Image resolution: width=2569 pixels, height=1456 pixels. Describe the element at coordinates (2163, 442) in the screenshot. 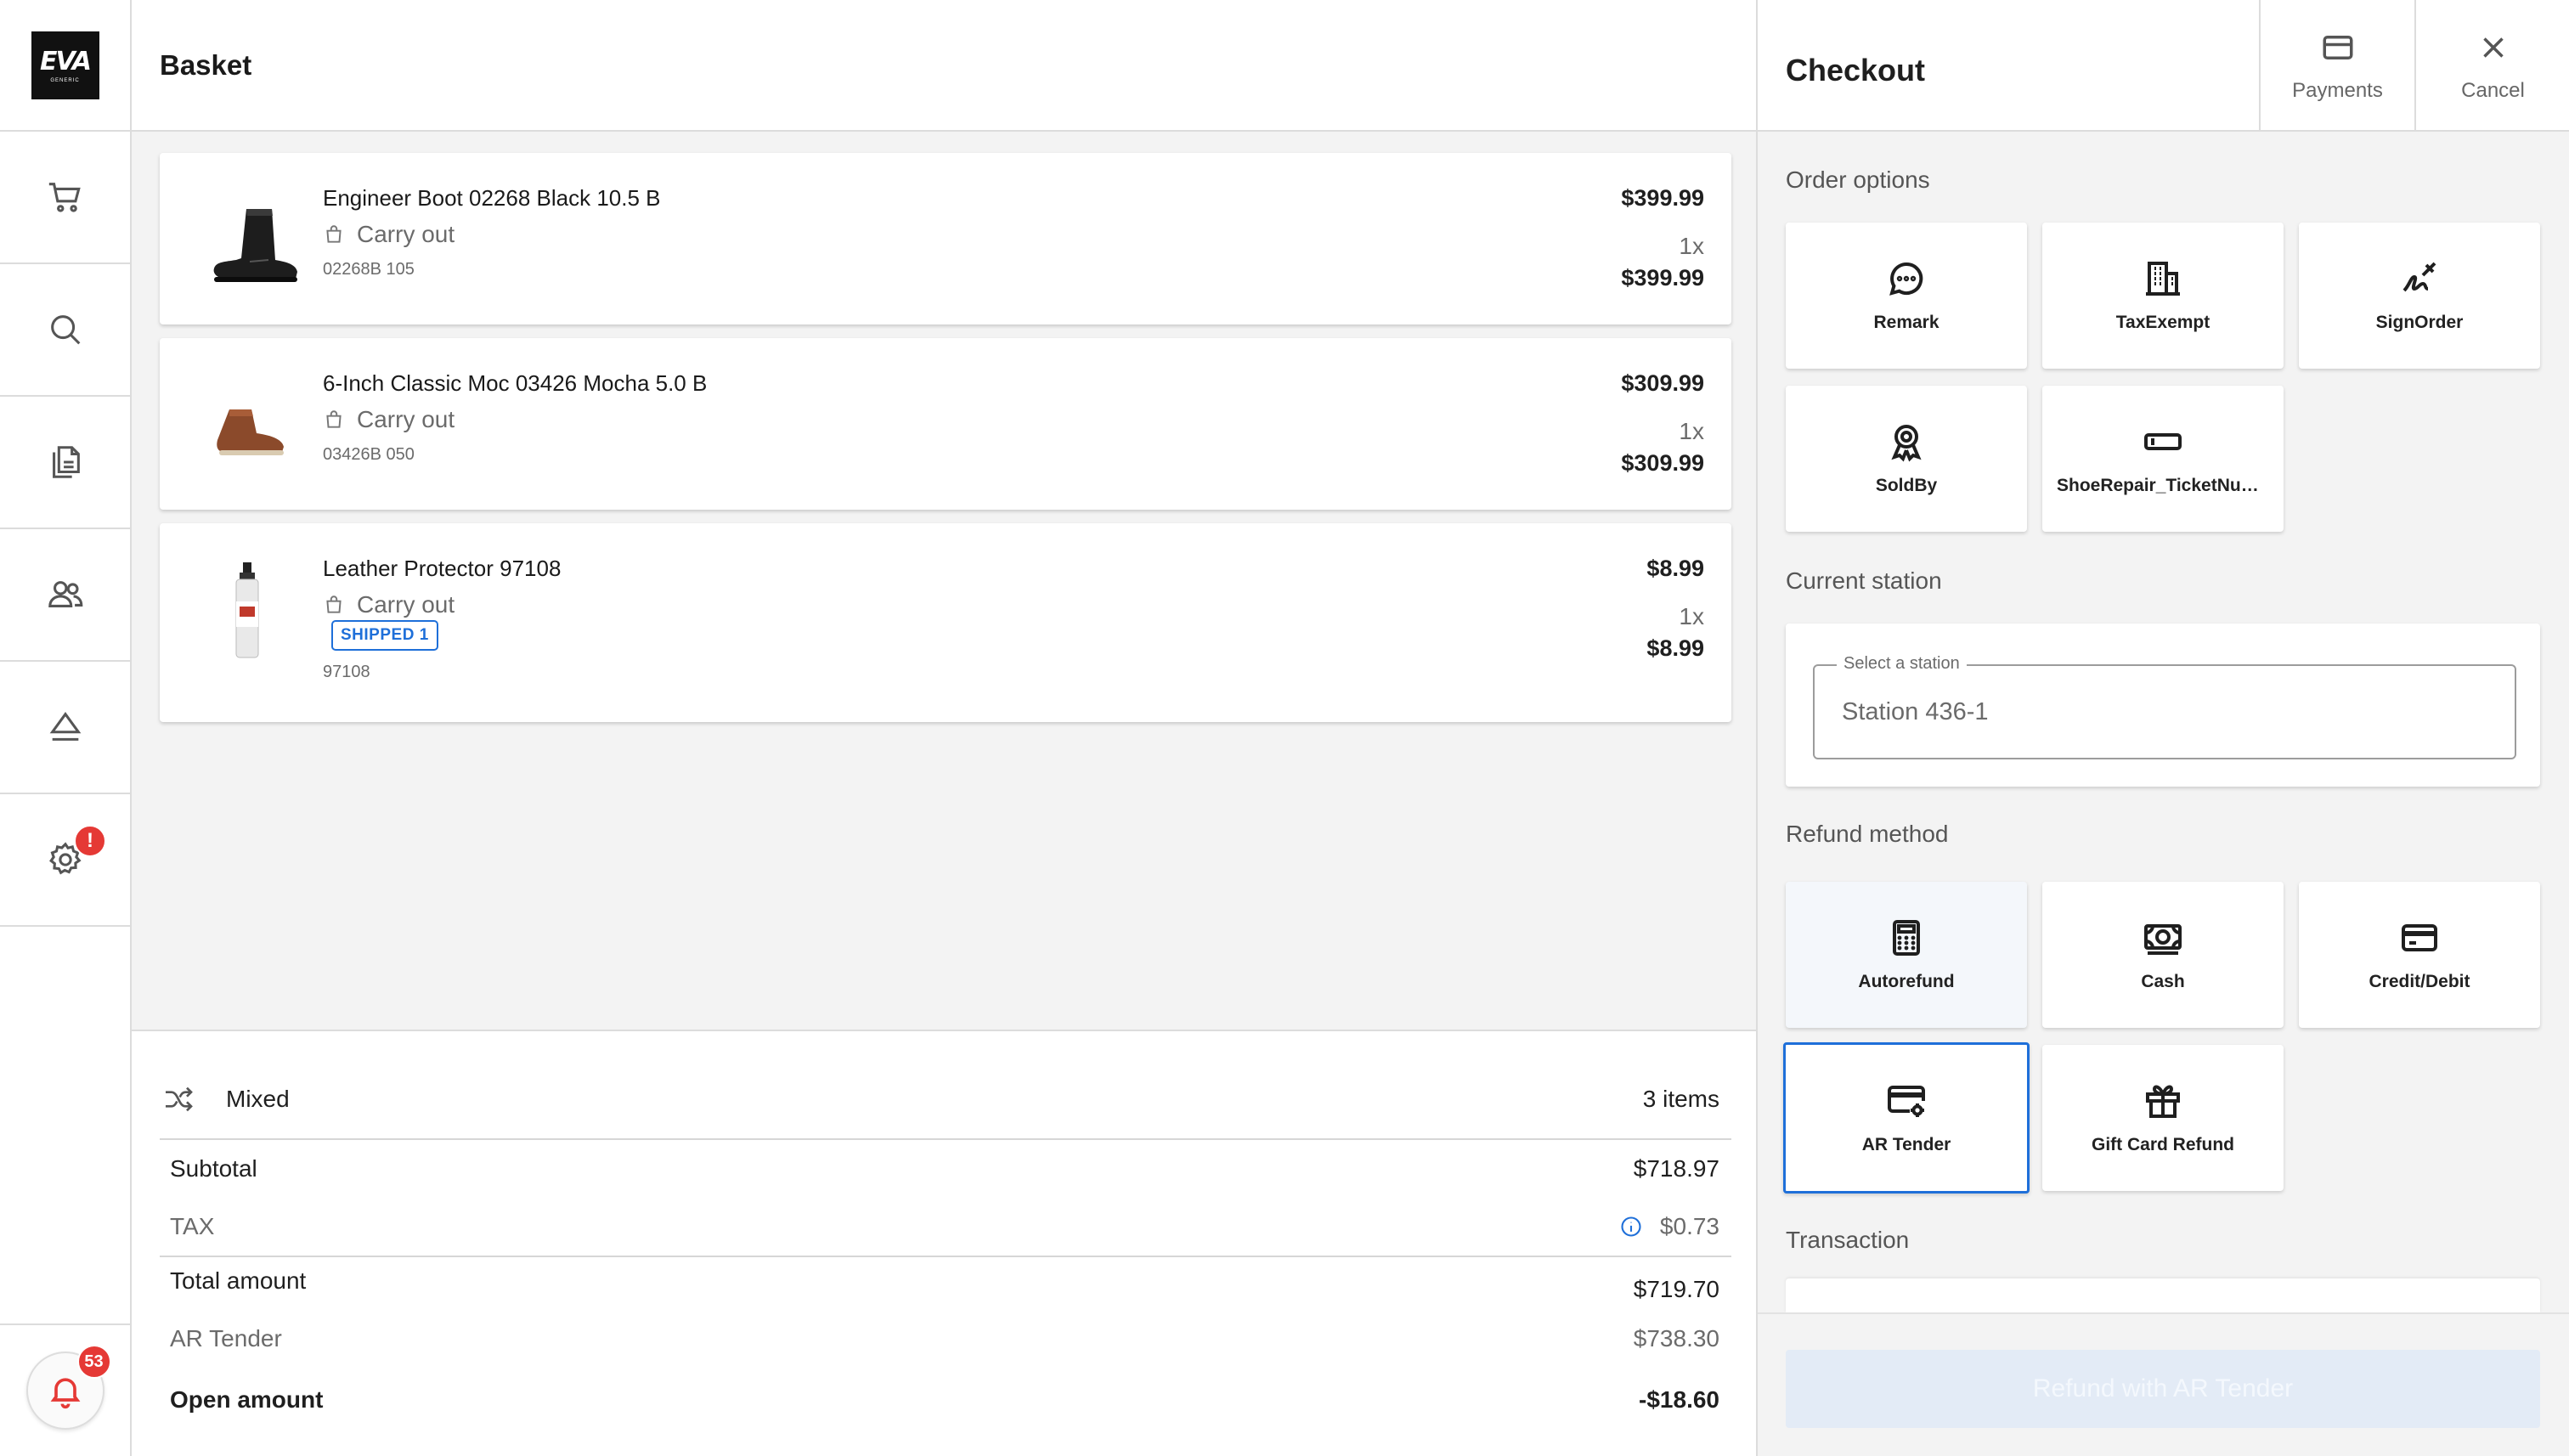

I see `ticket-icon` at that location.